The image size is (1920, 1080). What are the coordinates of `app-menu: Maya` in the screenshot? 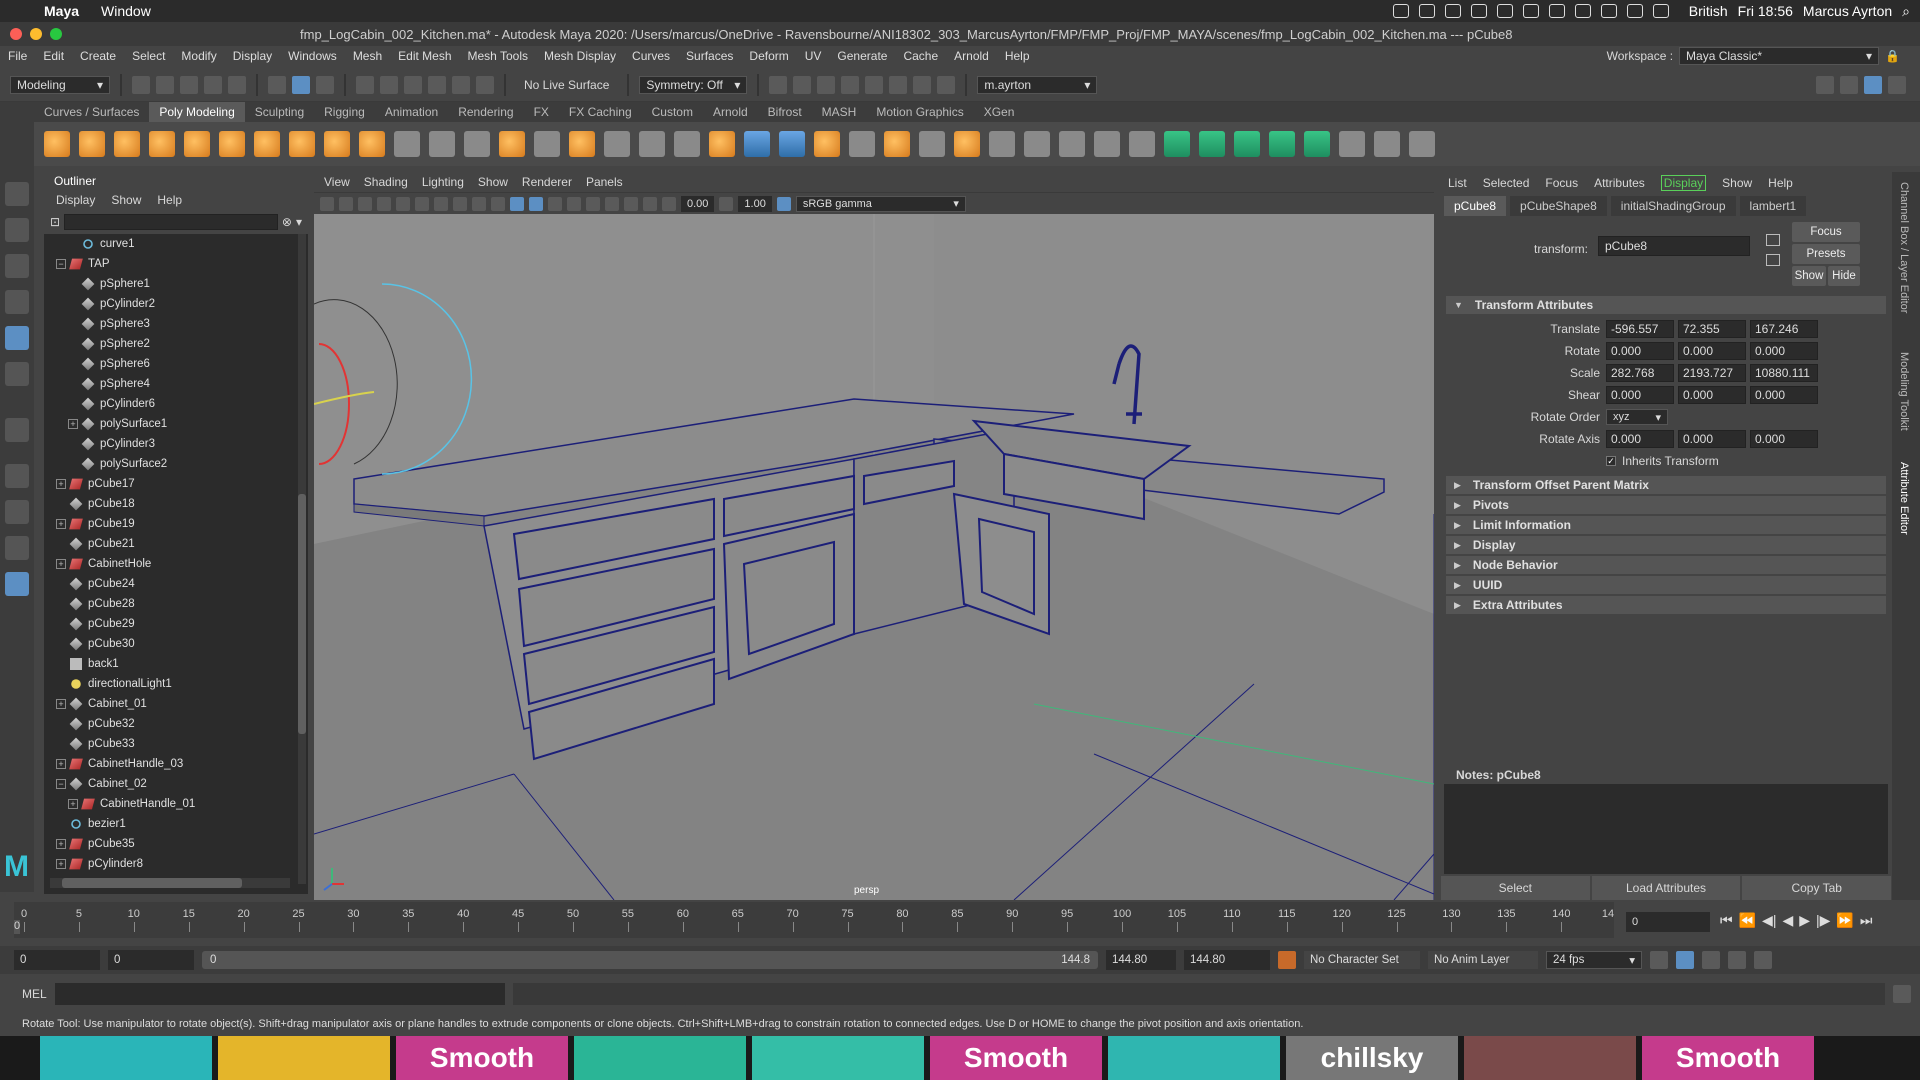 It's located at (61, 11).